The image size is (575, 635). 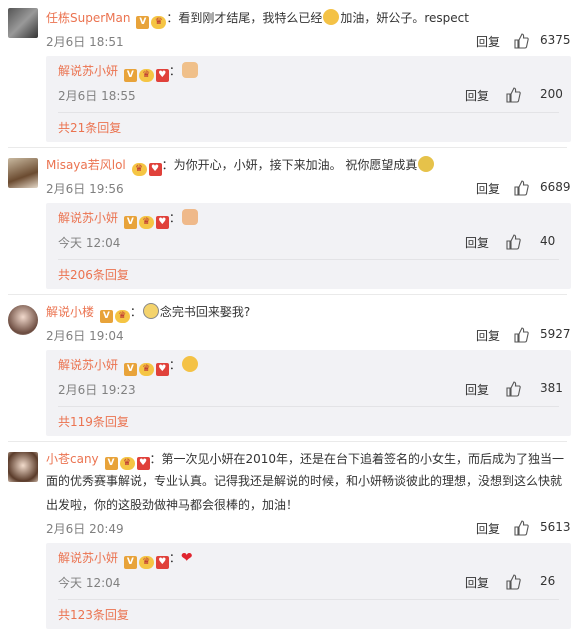 What do you see at coordinates (244, 18) in the screenshot?
I see `comment-text: ：看到刚才结尾，我特么已经` at bounding box center [244, 18].